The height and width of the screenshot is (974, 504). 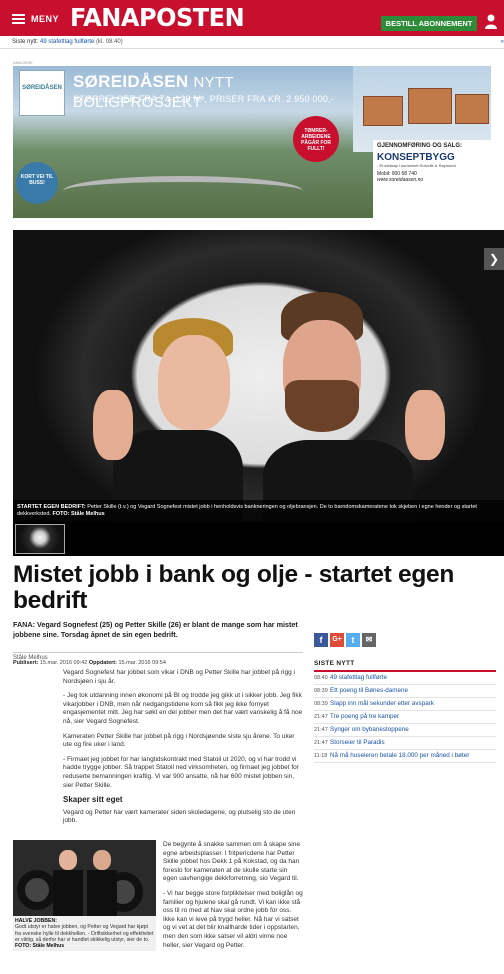 I want to click on menu-button: MENY, so click(x=35, y=19).